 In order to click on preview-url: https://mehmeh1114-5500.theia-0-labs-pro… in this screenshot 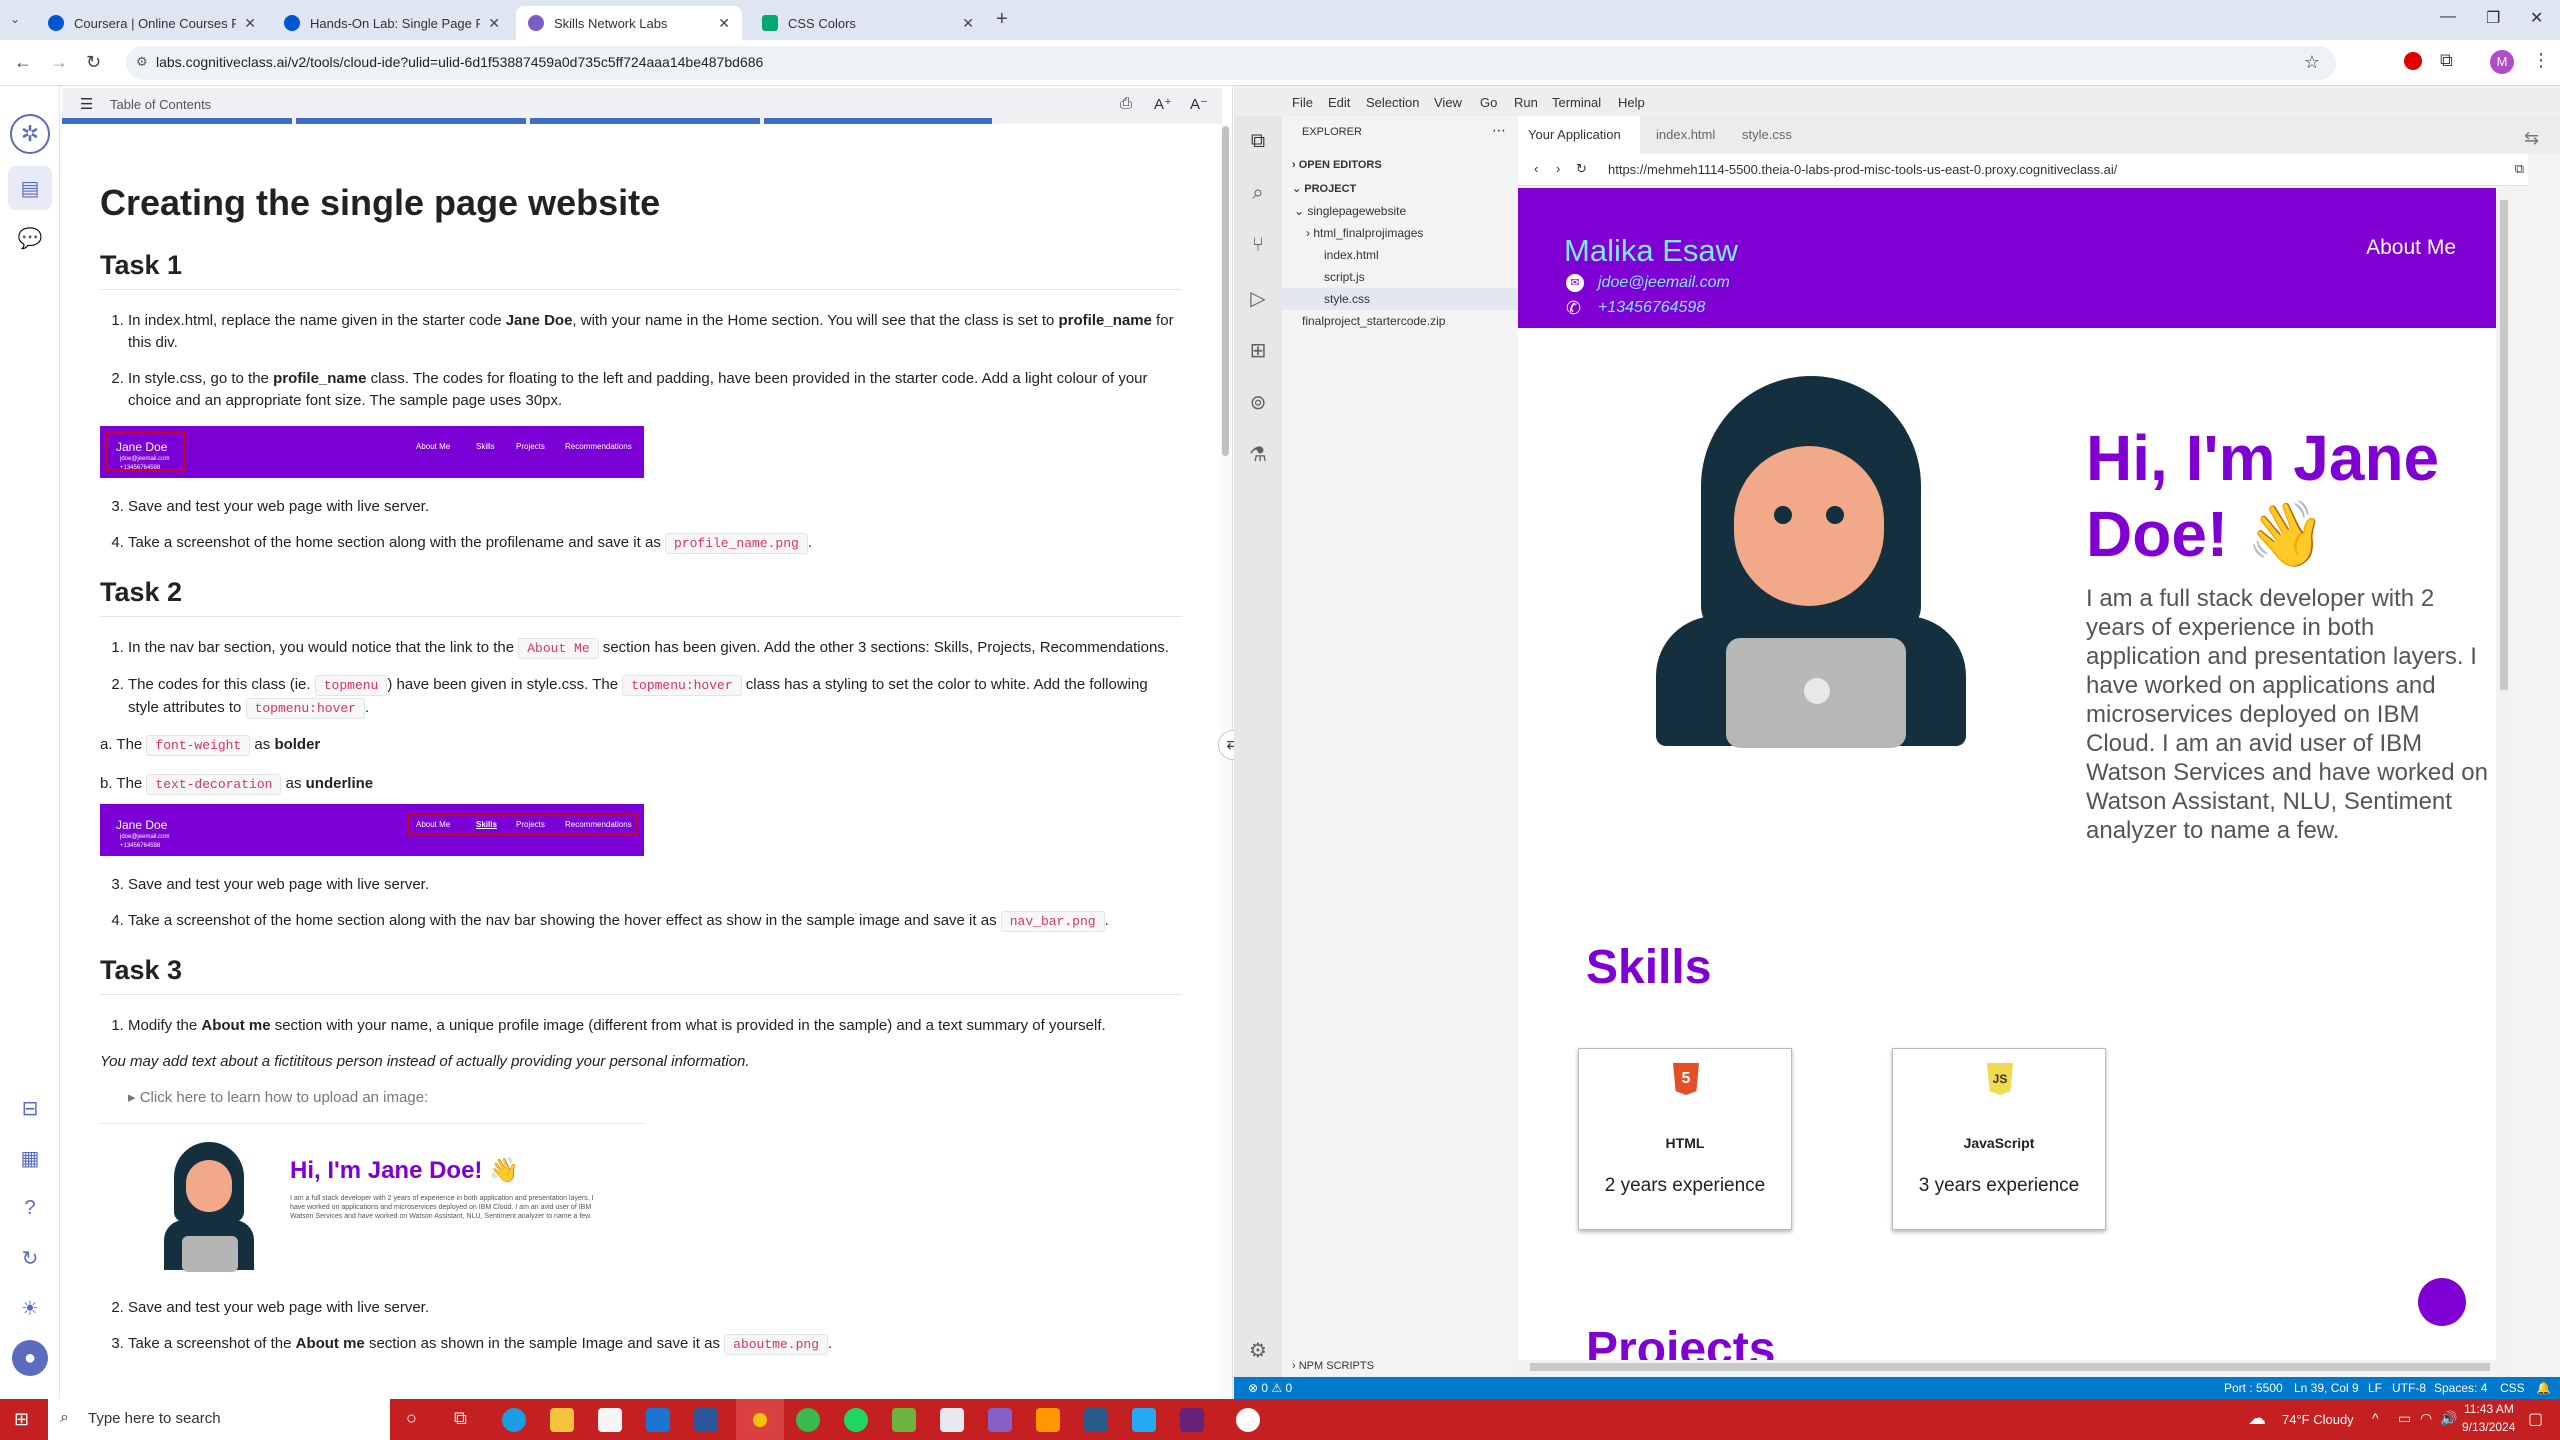, I will do `click(1862, 169)`.